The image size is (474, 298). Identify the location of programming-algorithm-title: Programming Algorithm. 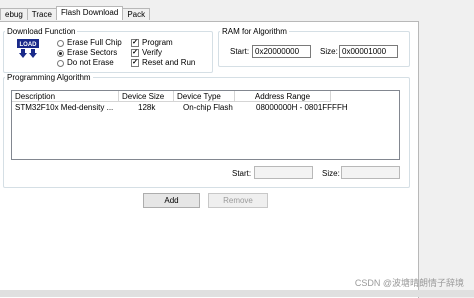
(49, 77).